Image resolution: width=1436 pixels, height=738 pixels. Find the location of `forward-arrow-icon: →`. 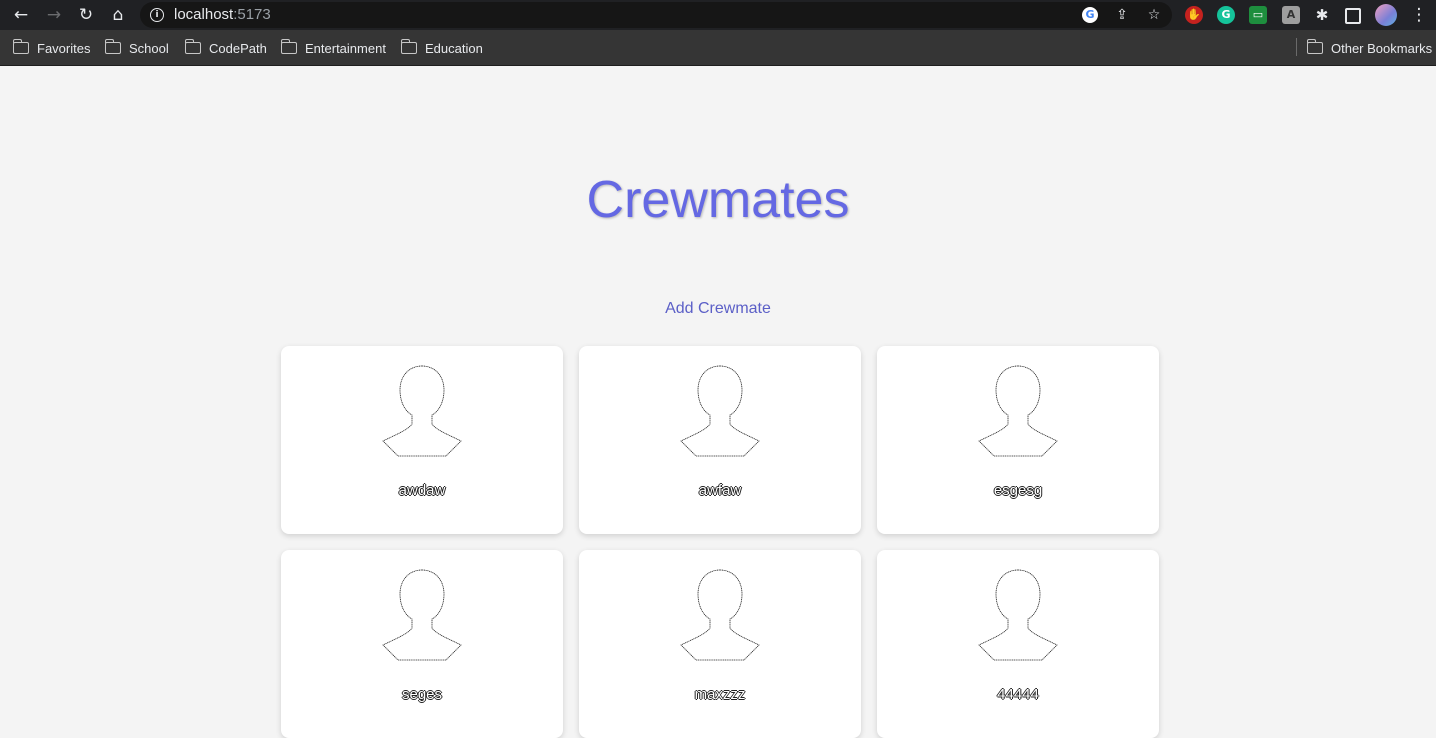

forward-arrow-icon: → is located at coordinates (54, 15).